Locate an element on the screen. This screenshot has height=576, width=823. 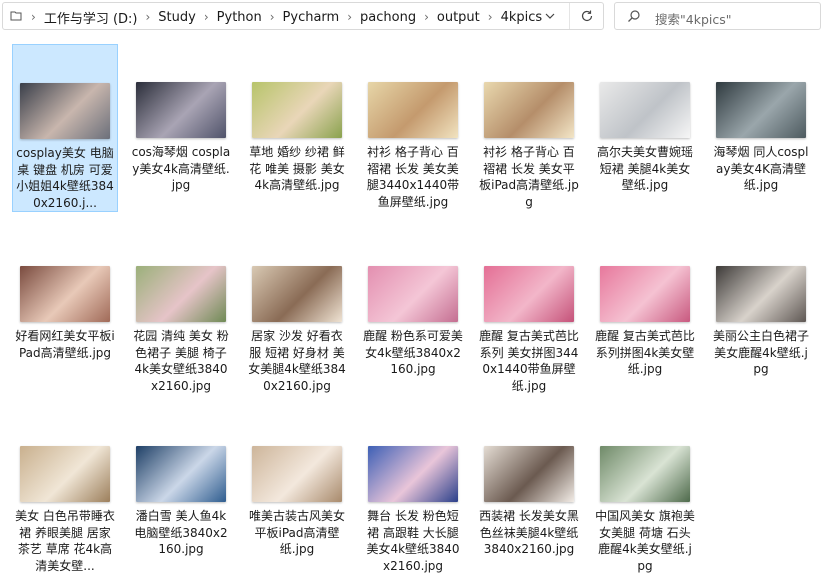
file-name: 美丽公主白色裙子美女鹿醒4k壁纸.jpg is located at coordinates (760, 352).